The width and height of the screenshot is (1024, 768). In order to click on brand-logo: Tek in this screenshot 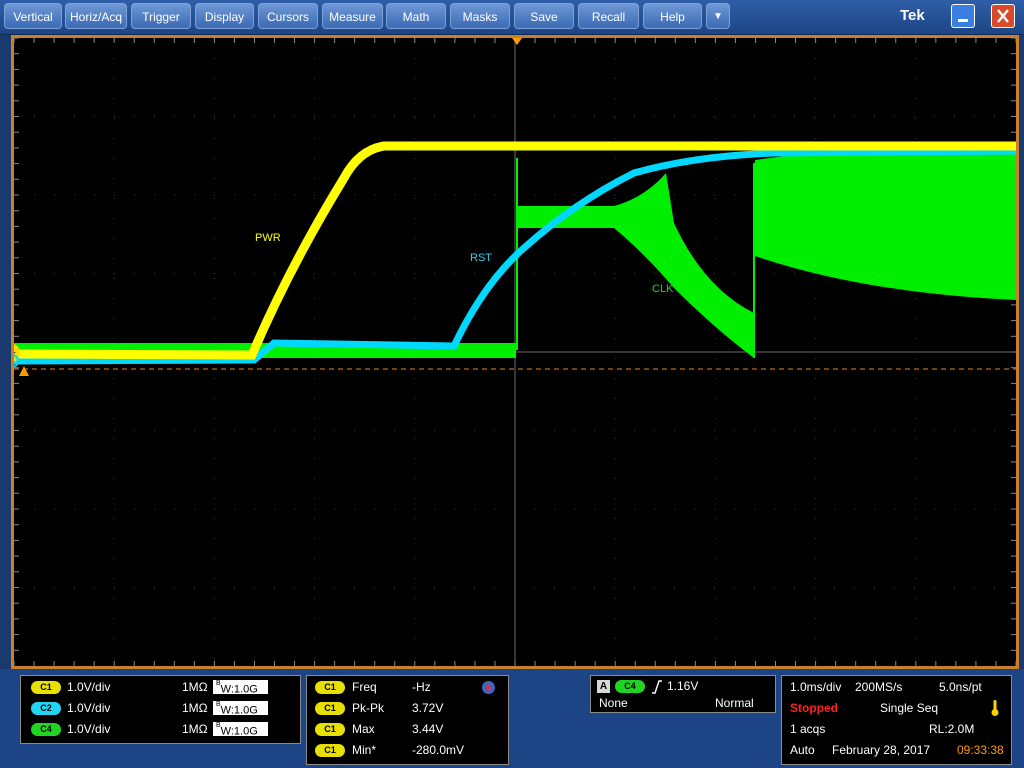, I will do `click(912, 15)`.